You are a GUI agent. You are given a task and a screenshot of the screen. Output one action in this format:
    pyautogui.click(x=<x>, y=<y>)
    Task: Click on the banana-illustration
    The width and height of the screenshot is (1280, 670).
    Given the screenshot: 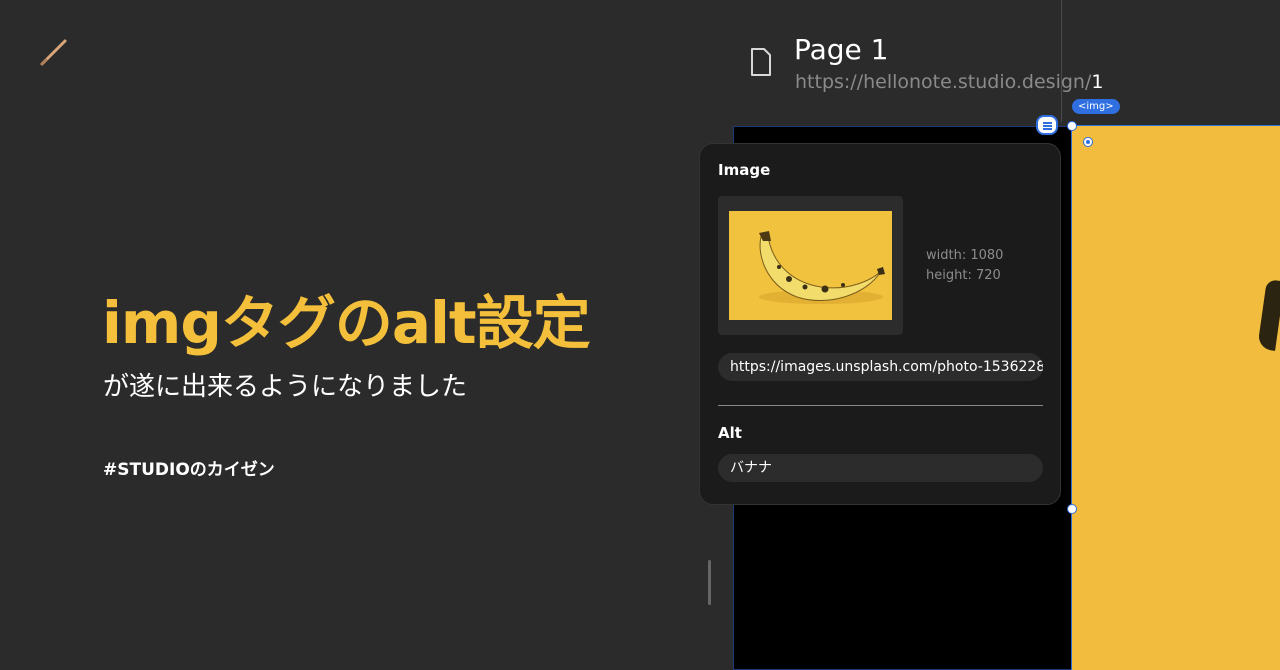 What is the action you would take?
    pyautogui.click(x=822, y=267)
    